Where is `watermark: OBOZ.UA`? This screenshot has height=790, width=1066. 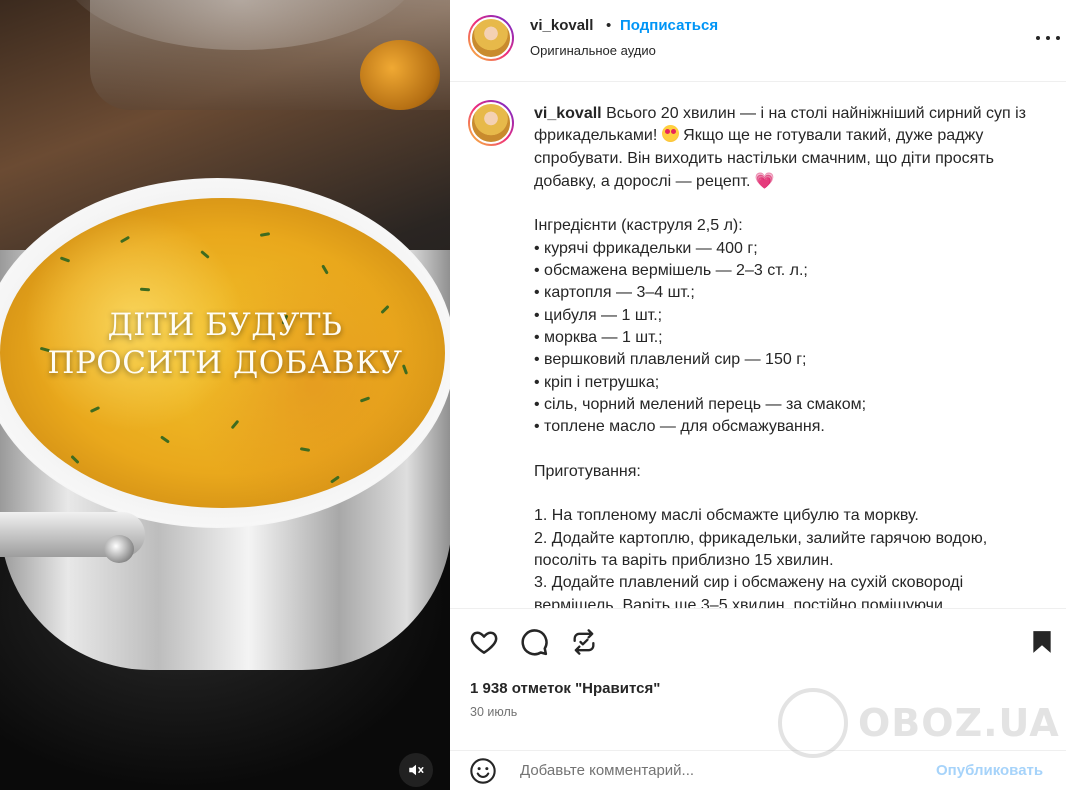 watermark: OBOZ.UA is located at coordinates (919, 723).